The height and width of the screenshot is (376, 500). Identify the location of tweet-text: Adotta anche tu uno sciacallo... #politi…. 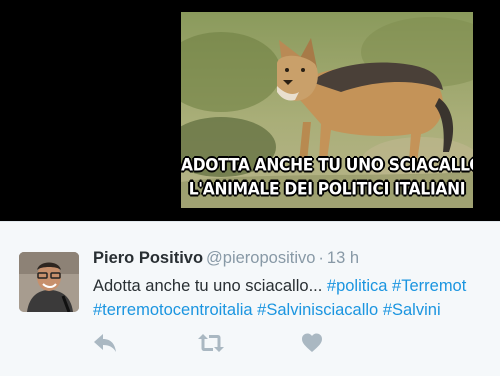
(296, 298).